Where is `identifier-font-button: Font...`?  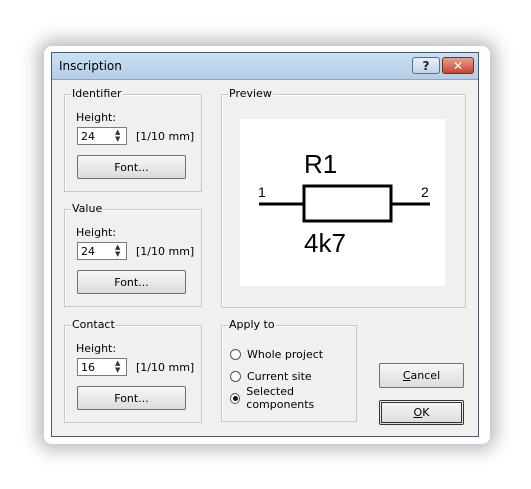 identifier-font-button: Font... is located at coordinates (131, 167).